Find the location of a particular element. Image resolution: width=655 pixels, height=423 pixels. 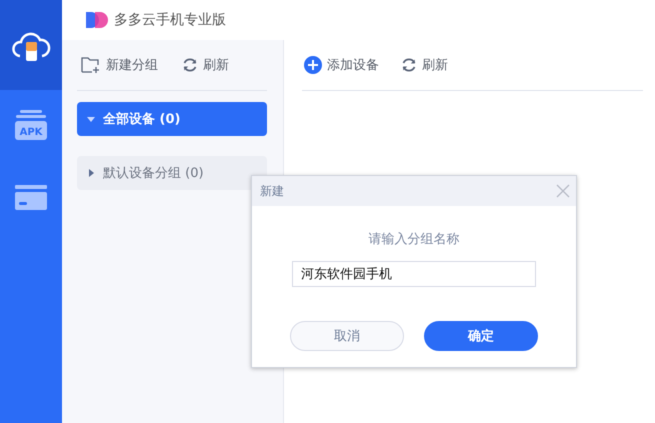

card-icon is located at coordinates (31, 198).